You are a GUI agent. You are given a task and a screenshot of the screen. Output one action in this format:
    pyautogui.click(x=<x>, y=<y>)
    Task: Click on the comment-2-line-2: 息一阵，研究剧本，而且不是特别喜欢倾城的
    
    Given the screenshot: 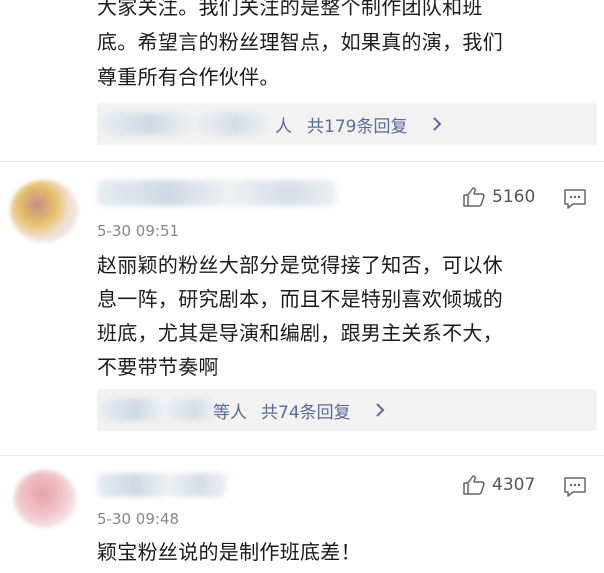 What is the action you would take?
    pyautogui.click(x=300, y=299)
    